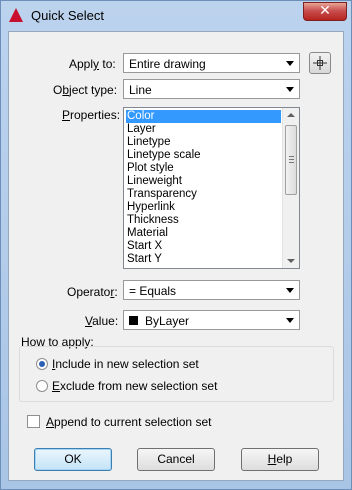 The image size is (352, 490). Describe the element at coordinates (176, 15) in the screenshot. I see `title-bar: Quick Select ✕` at that location.